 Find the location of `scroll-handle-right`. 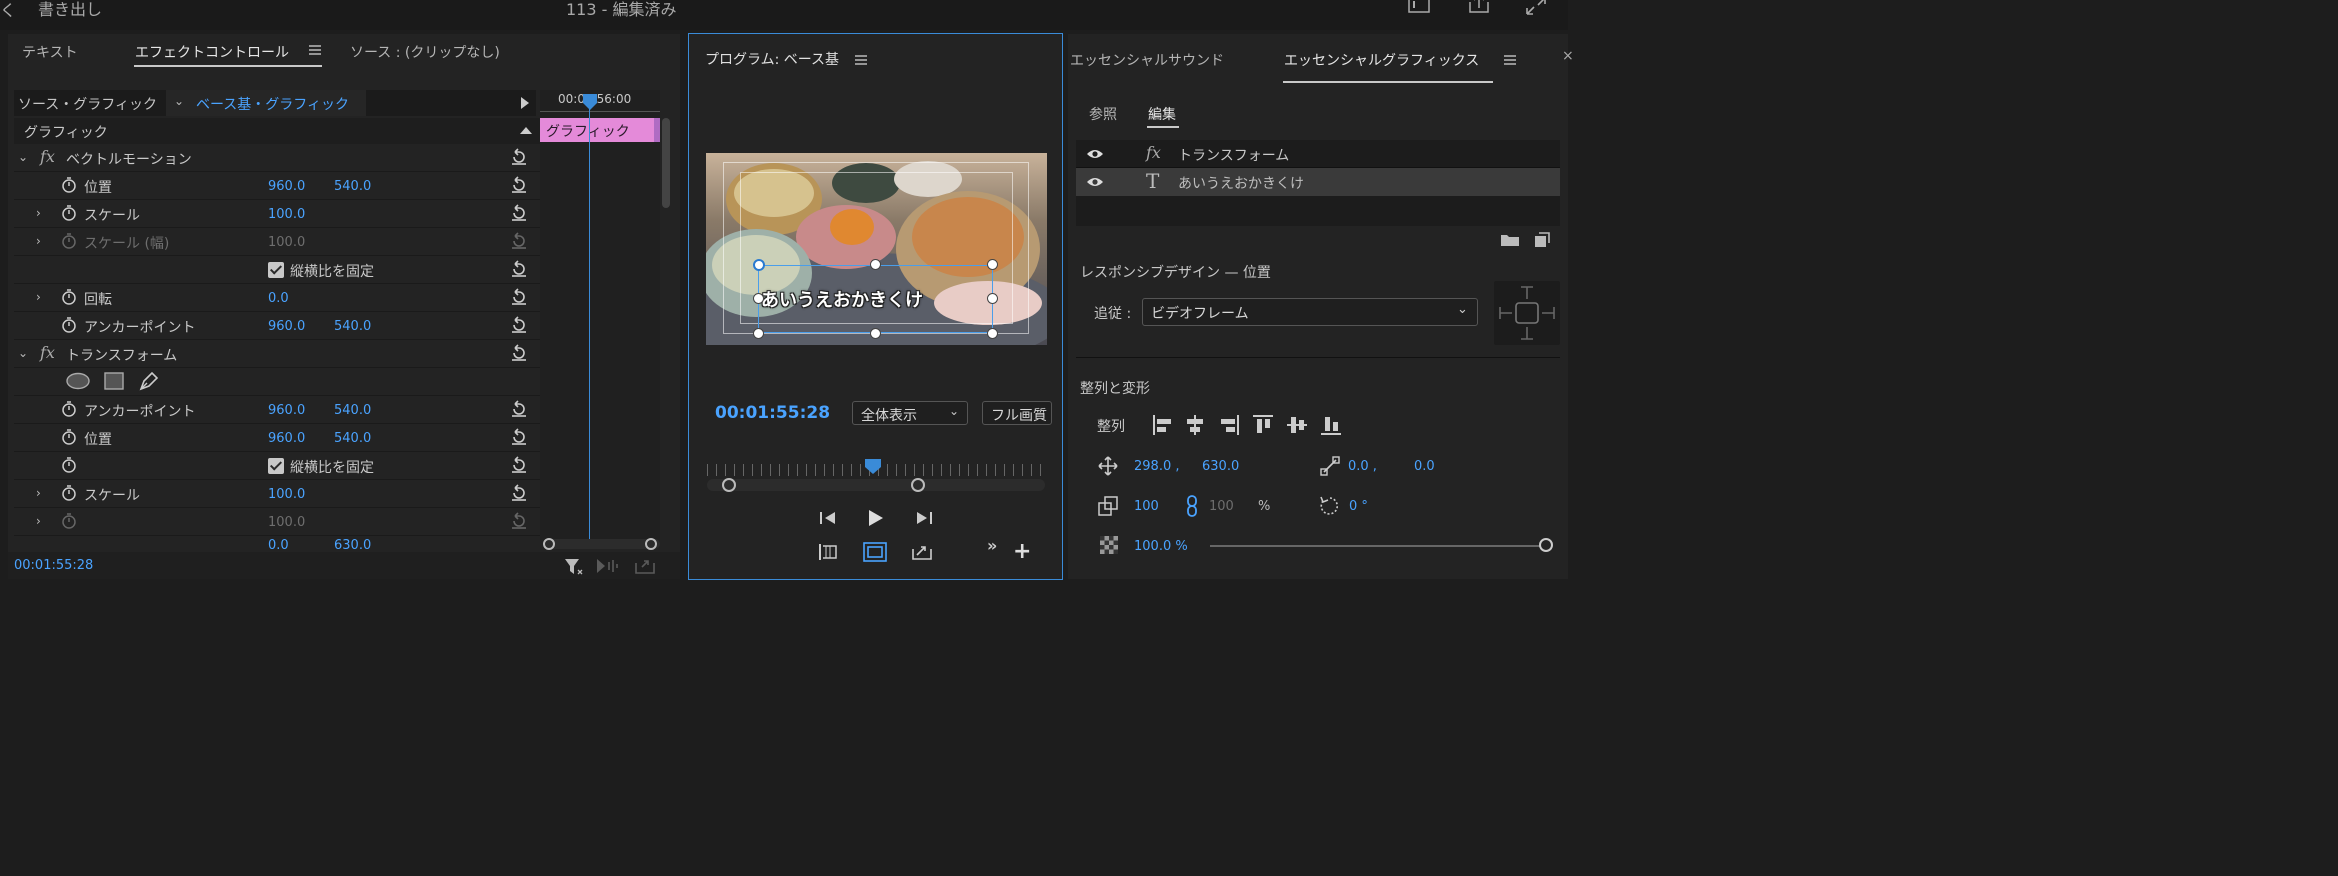

scroll-handle-right is located at coordinates (918, 485).